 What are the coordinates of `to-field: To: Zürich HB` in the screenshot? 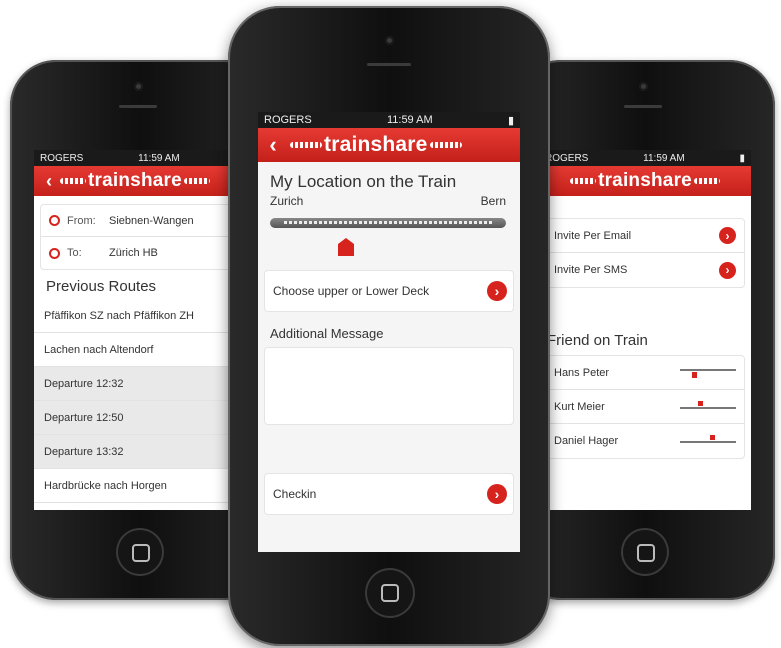 It's located at (140, 253).